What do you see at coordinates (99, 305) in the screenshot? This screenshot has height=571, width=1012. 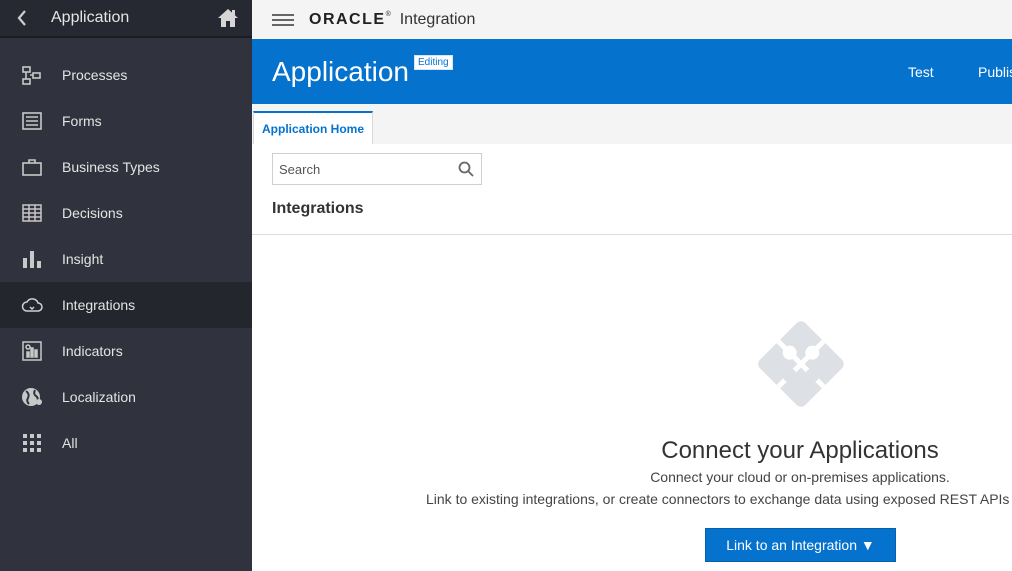 I see `sidebar-item-label: Integrations` at bounding box center [99, 305].